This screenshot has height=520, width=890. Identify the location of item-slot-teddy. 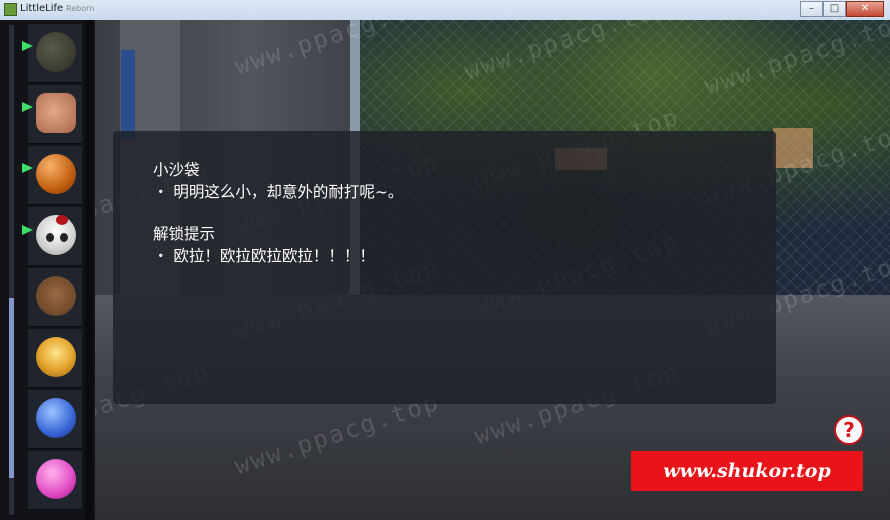
(55, 297).